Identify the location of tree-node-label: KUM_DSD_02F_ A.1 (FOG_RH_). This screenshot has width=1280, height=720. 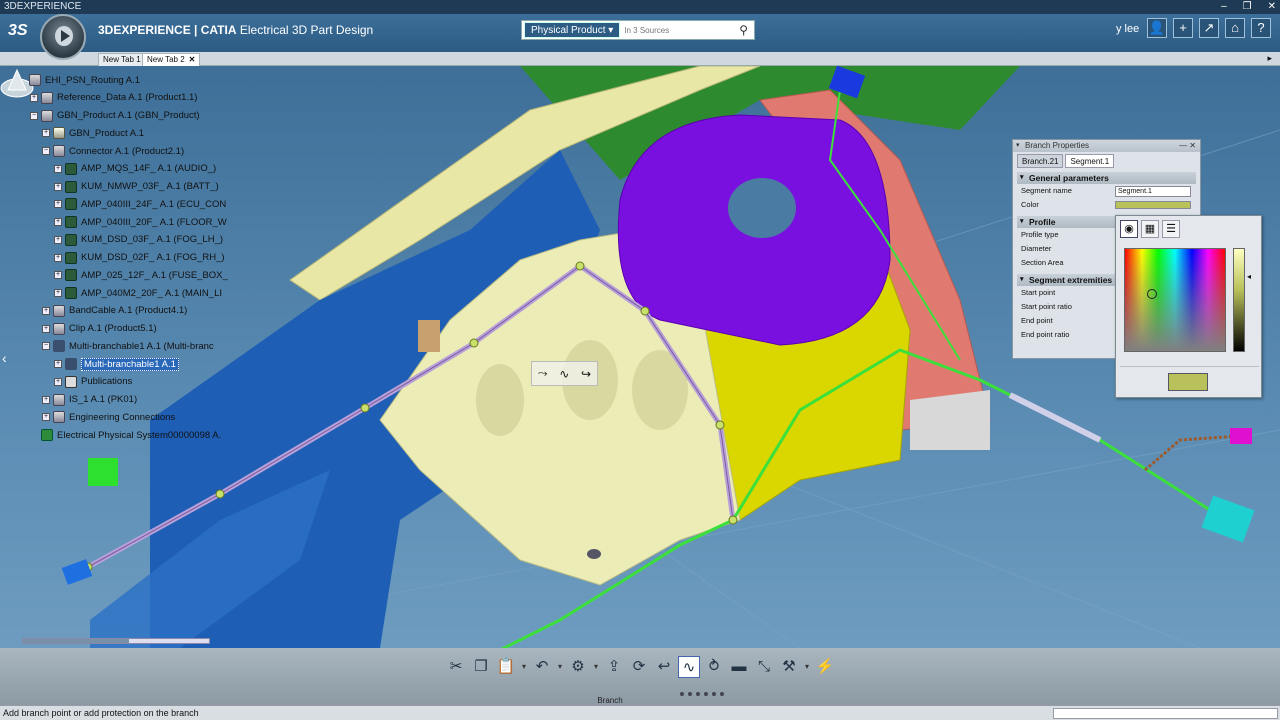
(153, 257).